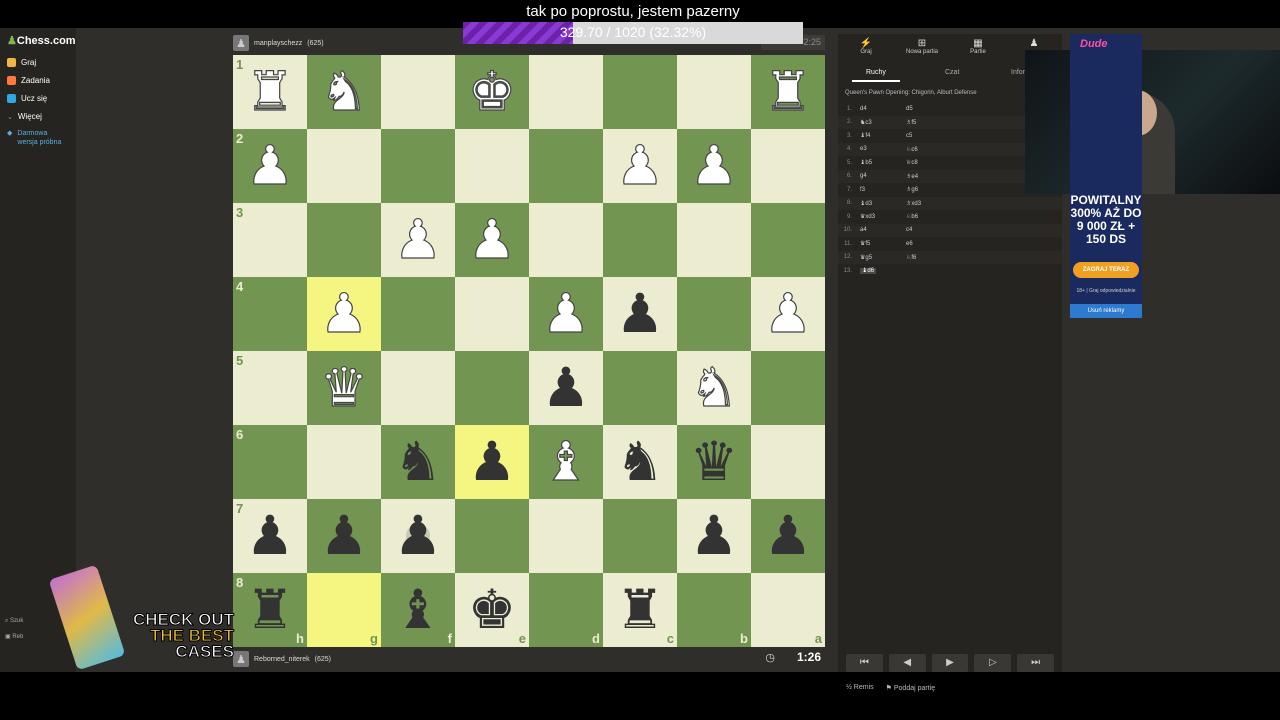 The image size is (1280, 720). I want to click on square-a2, so click(788, 166).